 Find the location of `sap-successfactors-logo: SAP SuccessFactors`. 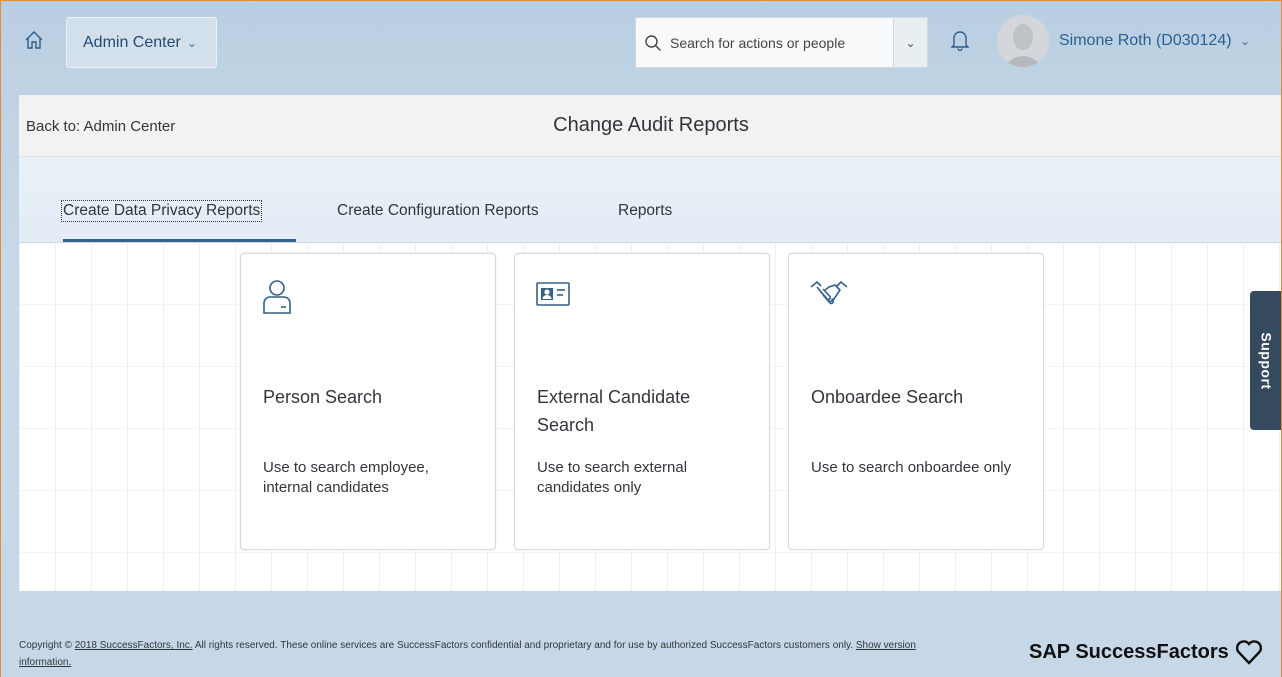

sap-successfactors-logo: SAP SuccessFactors is located at coordinates (1146, 652).